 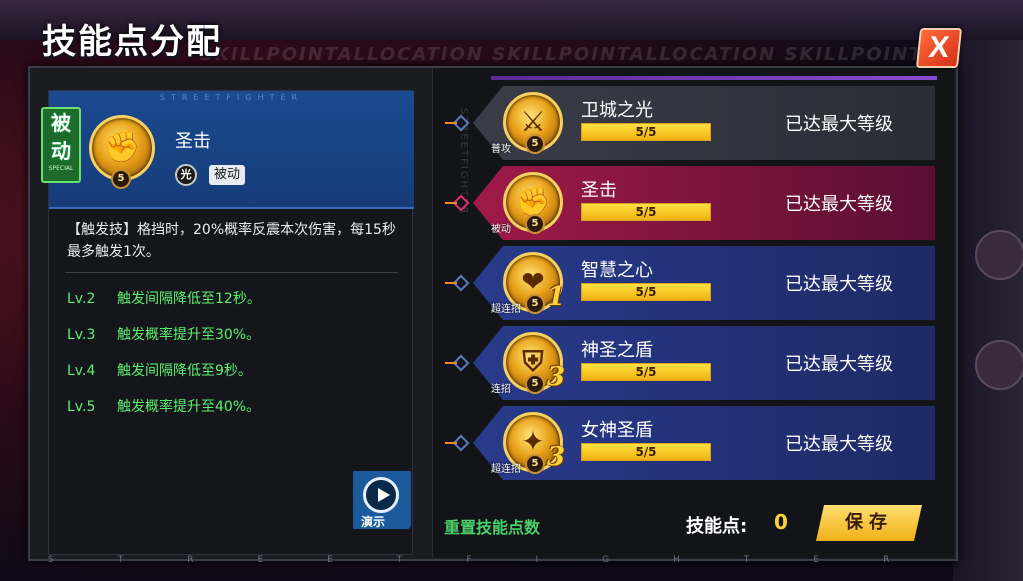 I want to click on reset-skill-points-link: 重置技能点数, so click(x=492, y=526).